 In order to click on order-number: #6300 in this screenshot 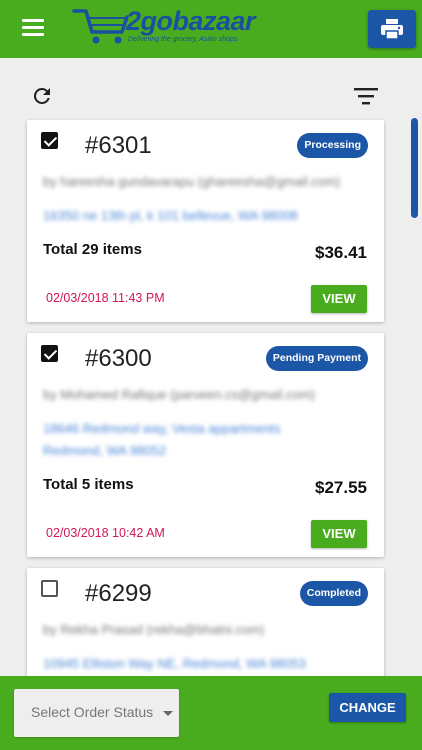, I will do `click(118, 358)`.